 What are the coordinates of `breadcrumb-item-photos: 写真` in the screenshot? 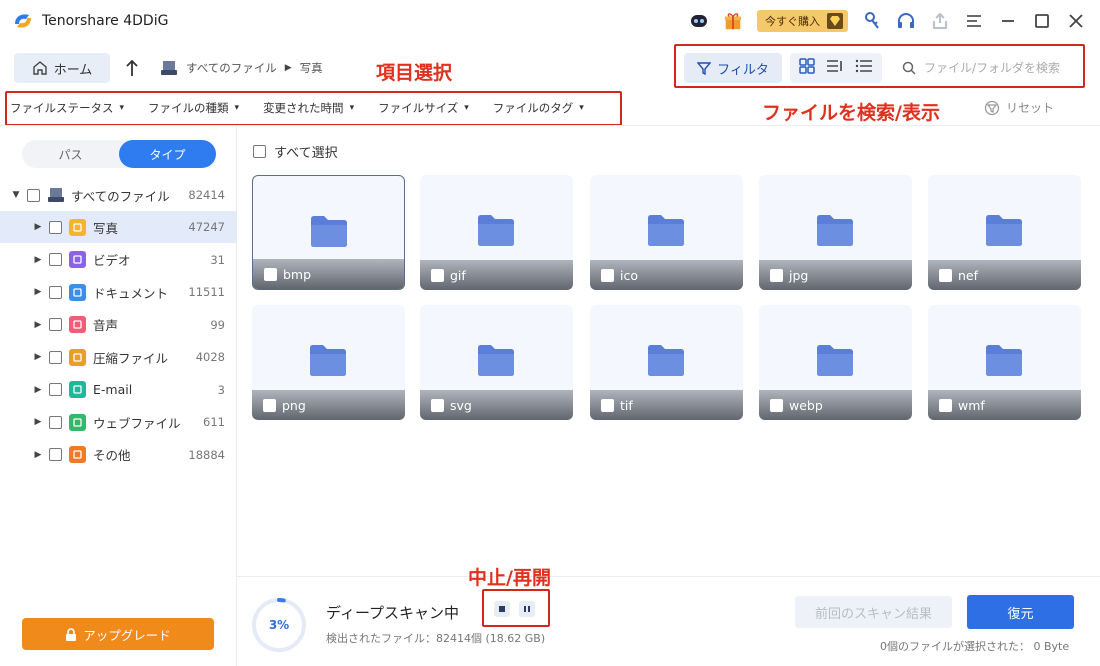 It's located at (311, 68).